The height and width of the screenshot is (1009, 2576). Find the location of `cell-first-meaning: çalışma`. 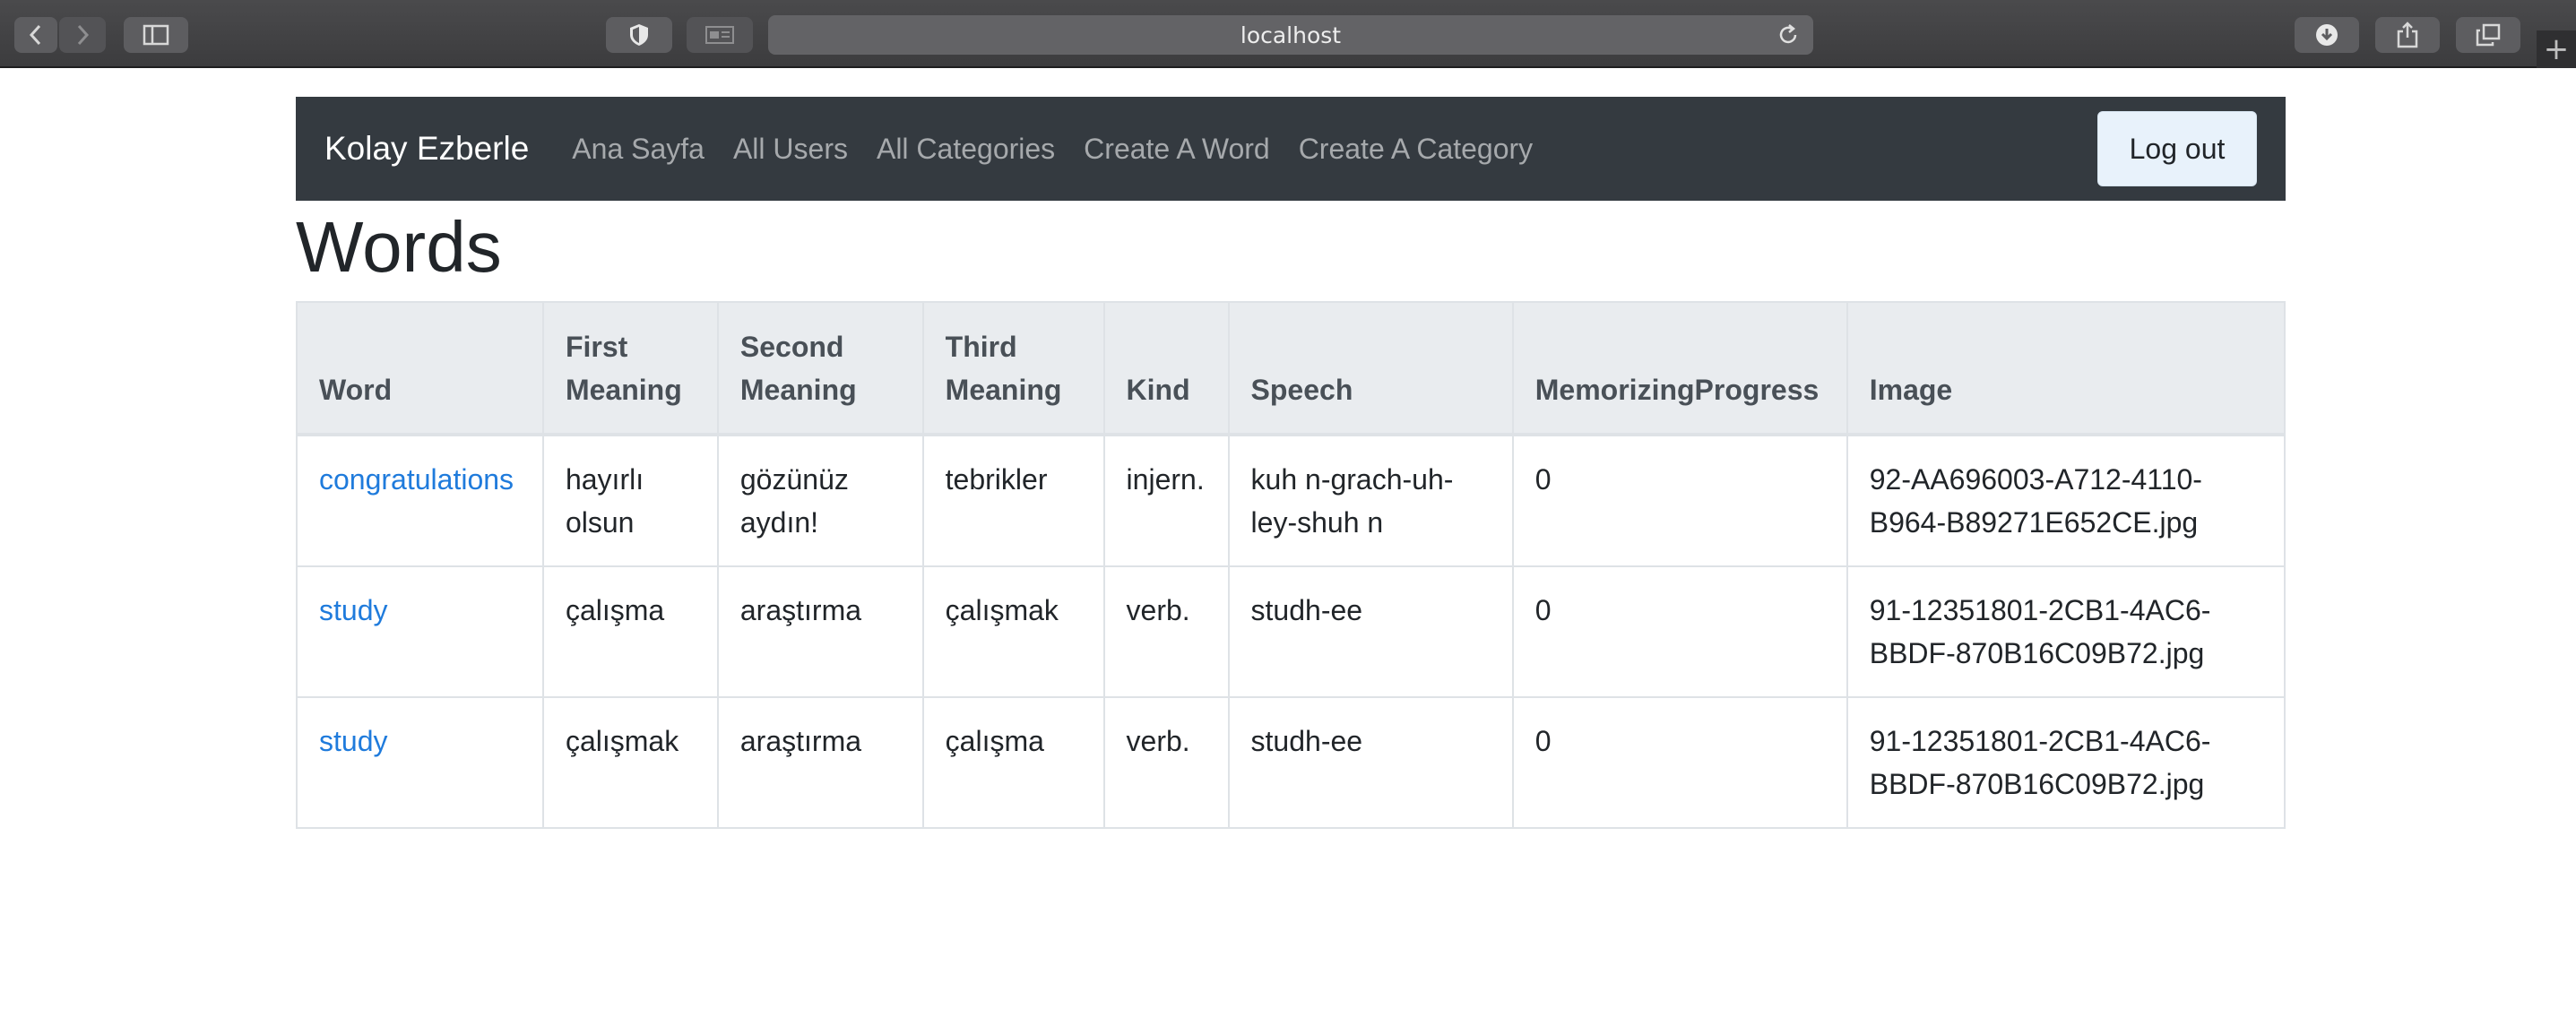

cell-first-meaning: çalışma is located at coordinates (630, 632).